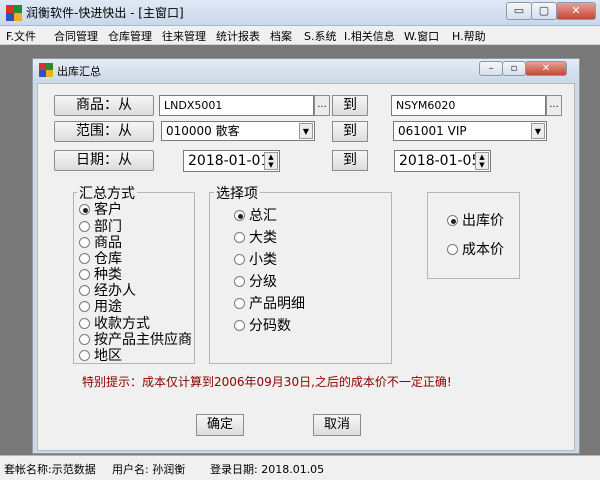 The image size is (600, 480). What do you see at coordinates (491, 68) in the screenshot?
I see `dialog-minimize-button: –` at bounding box center [491, 68].